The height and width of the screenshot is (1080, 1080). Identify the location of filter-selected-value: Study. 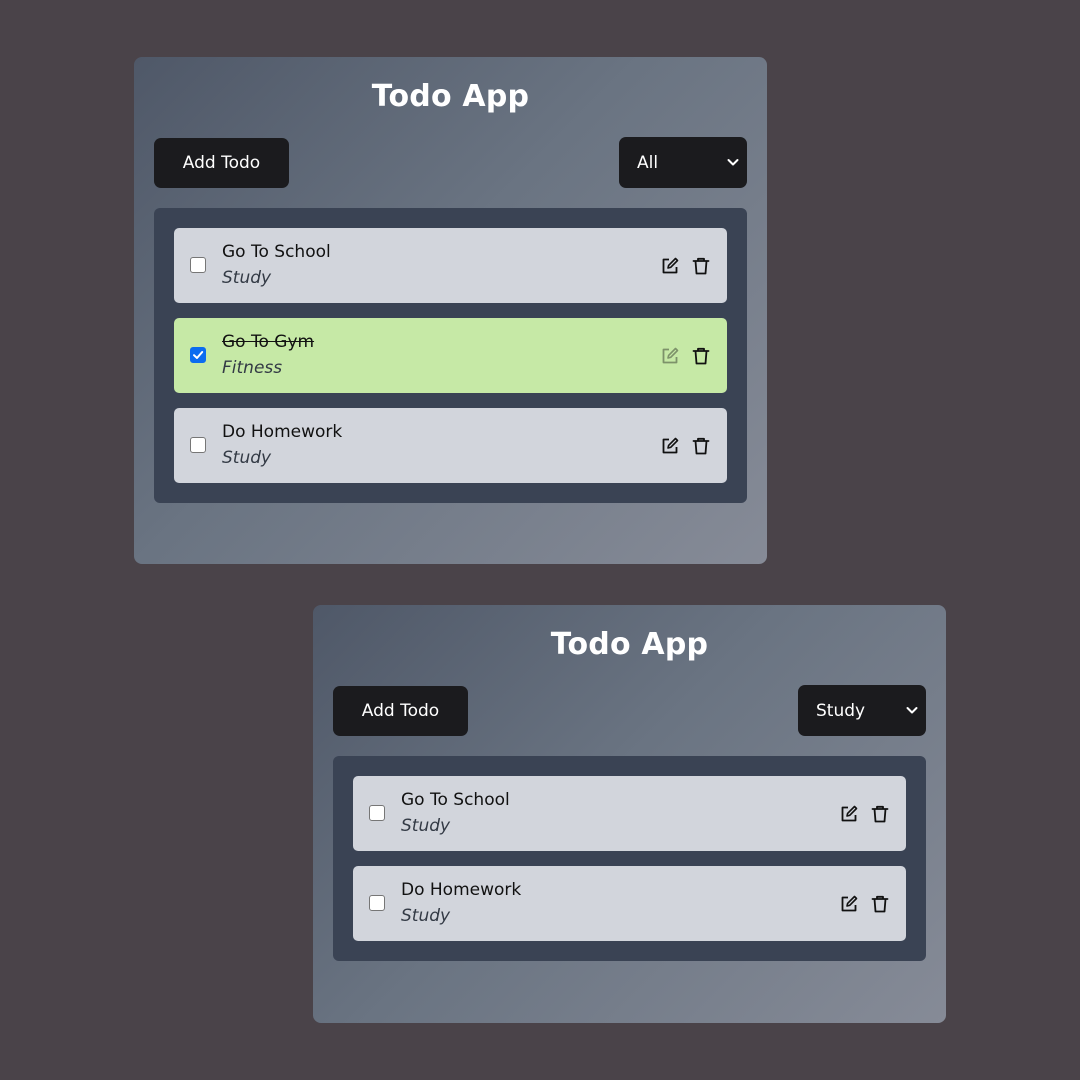
(841, 710).